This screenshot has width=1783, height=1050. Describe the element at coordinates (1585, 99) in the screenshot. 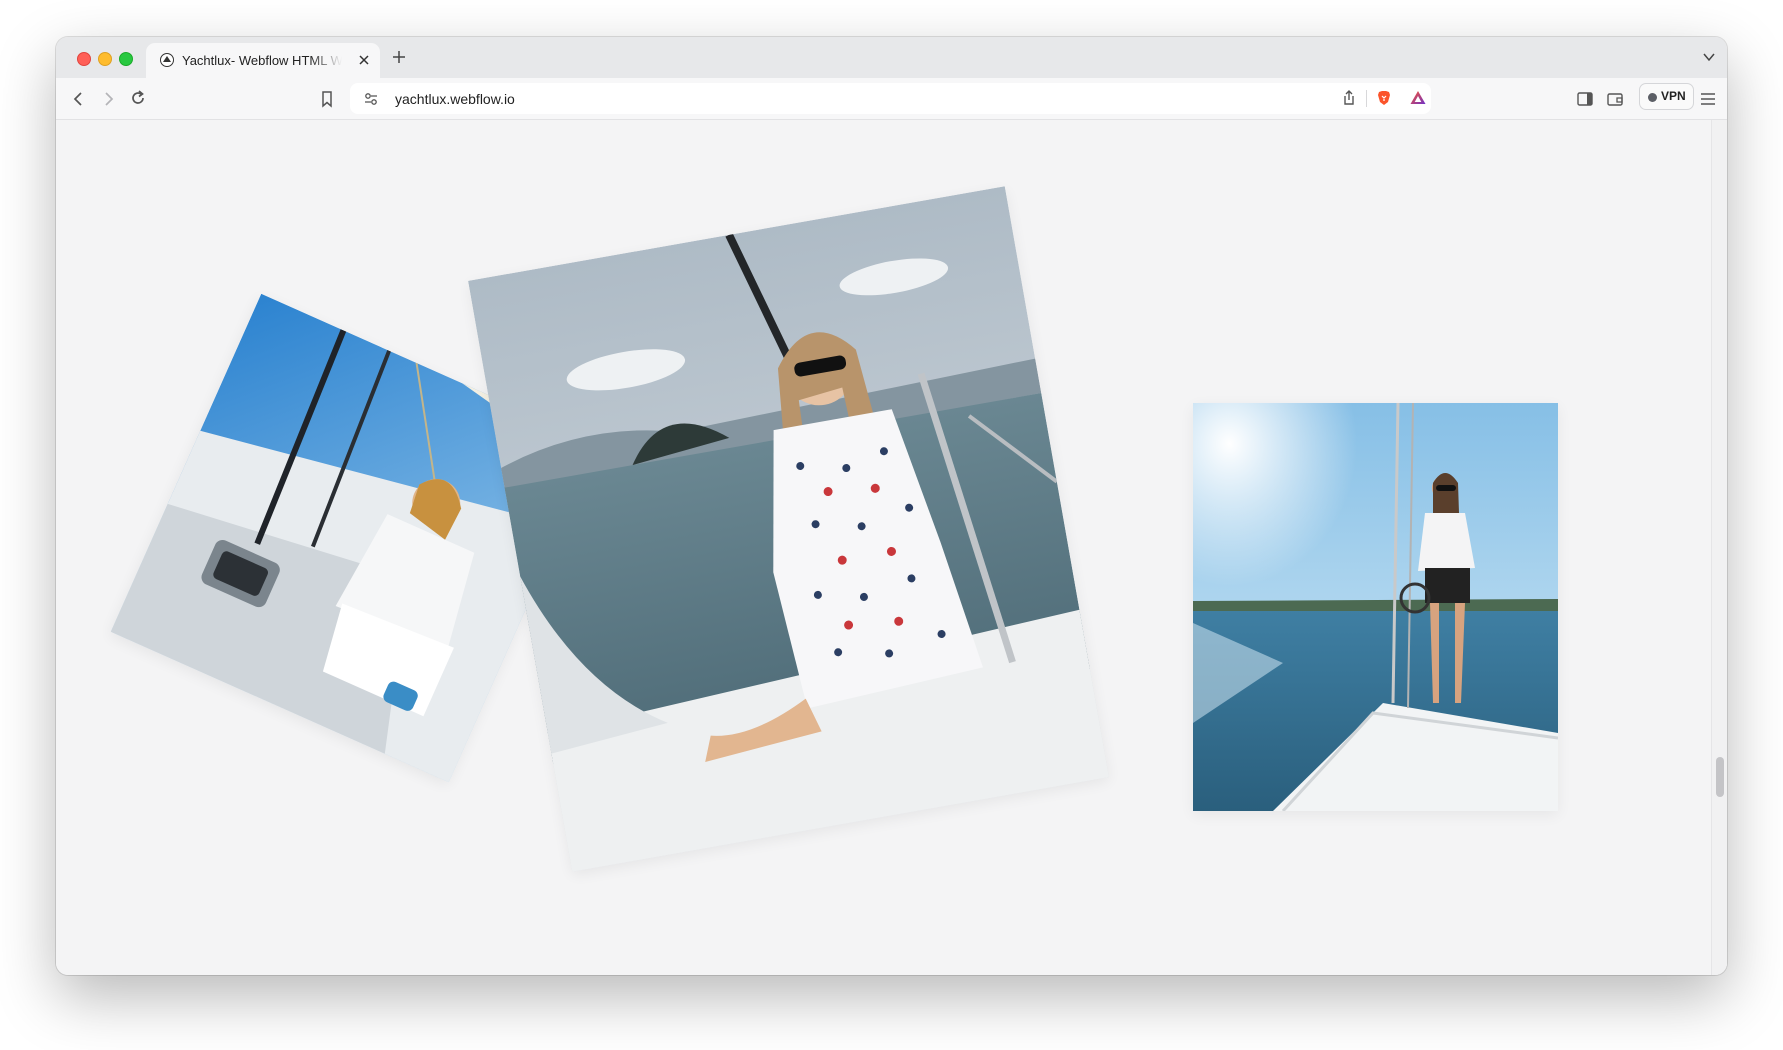

I see `sidebar-toggle-icon` at that location.